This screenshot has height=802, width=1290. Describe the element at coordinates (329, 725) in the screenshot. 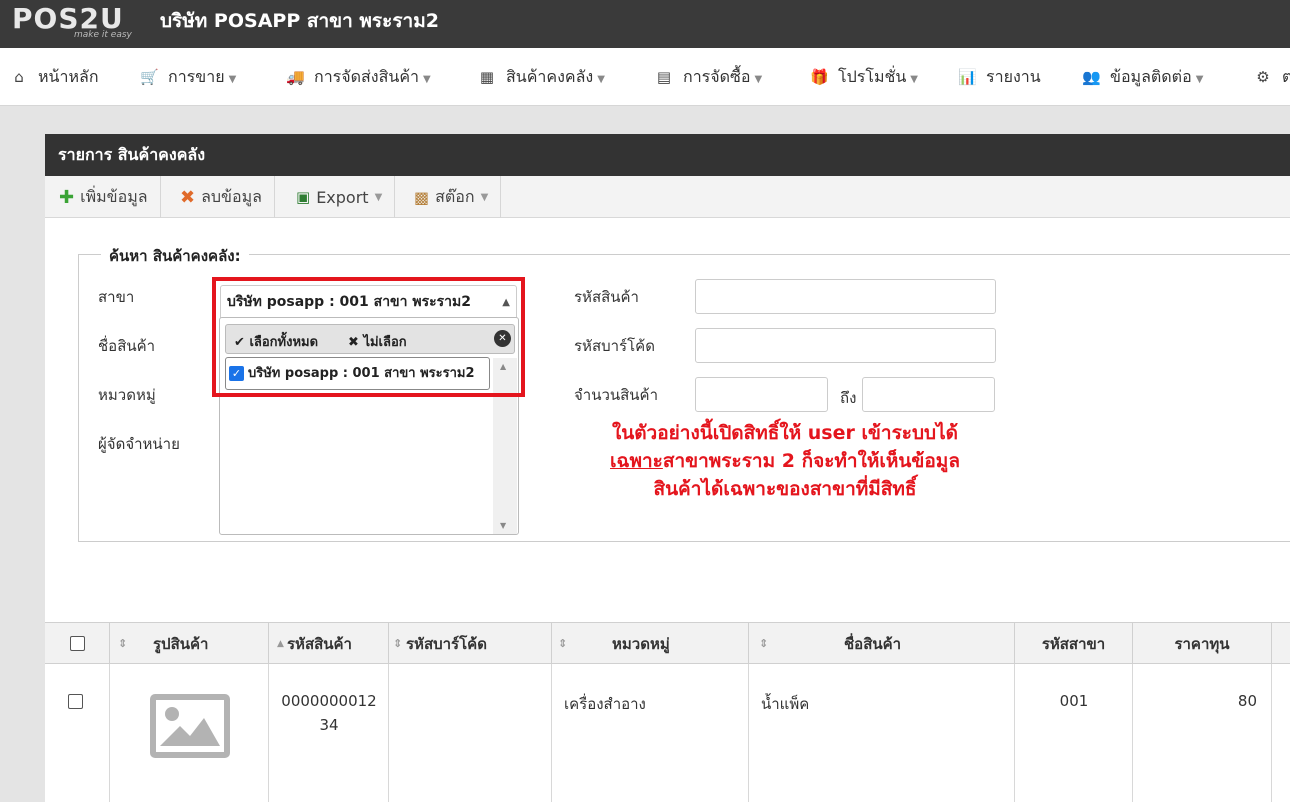

I see `product-code-line-2: 34` at that location.